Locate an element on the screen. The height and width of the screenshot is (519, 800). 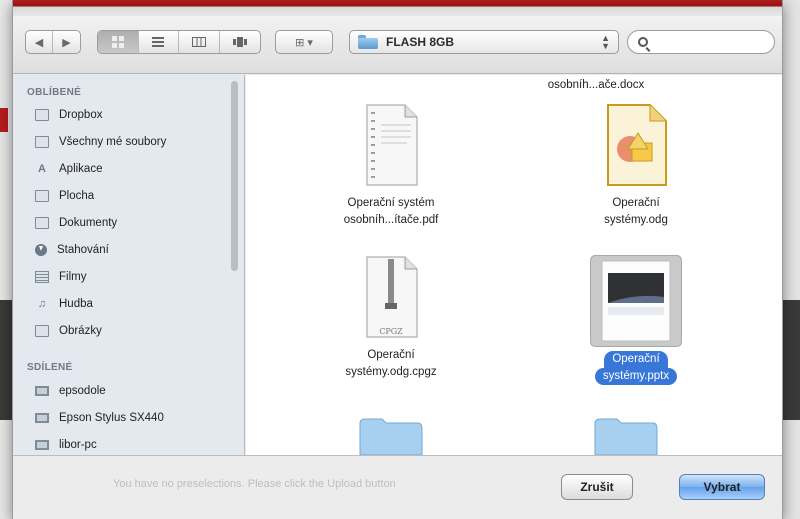
monitor-icon is located at coordinates (42, 418).